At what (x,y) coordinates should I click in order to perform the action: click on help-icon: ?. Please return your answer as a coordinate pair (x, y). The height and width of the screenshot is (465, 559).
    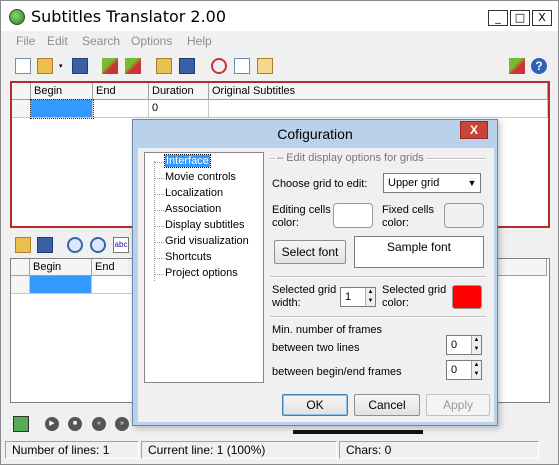
    Looking at the image, I should click on (539, 66).